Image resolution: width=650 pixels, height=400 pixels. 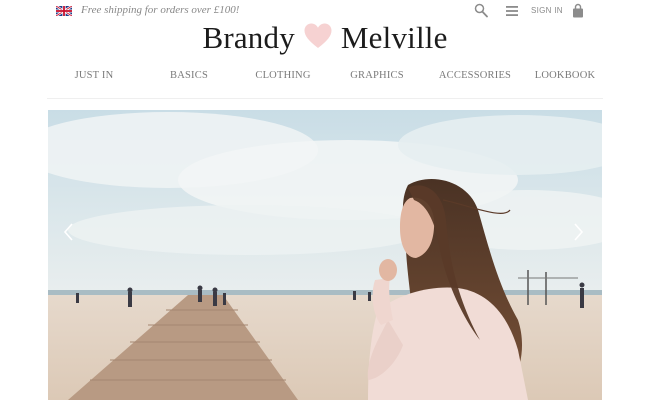 I want to click on search-icon, so click(x=481, y=10).